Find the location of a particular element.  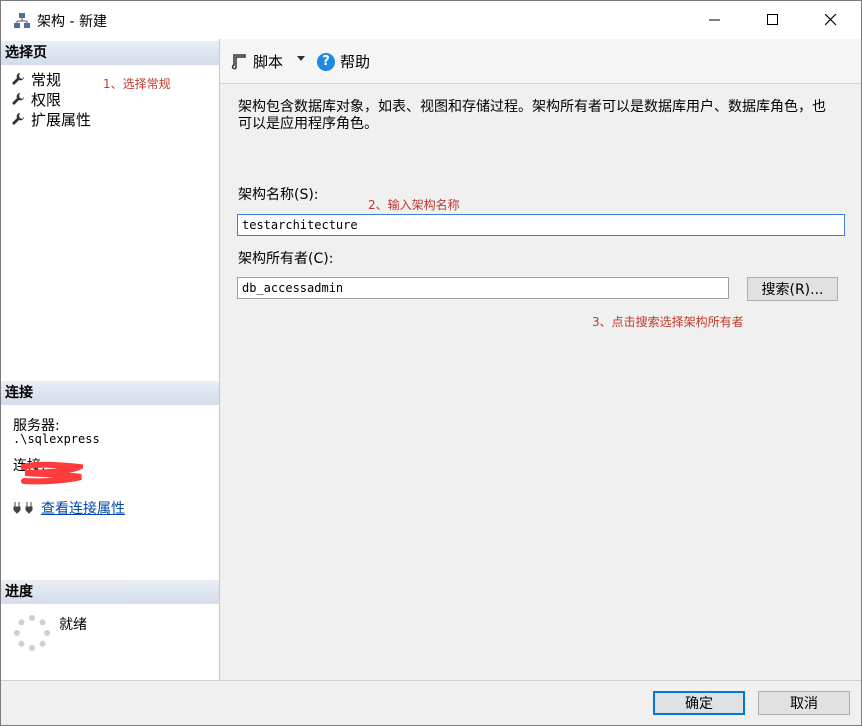

title-bar: 架构 - 新建 is located at coordinates (431, 20).